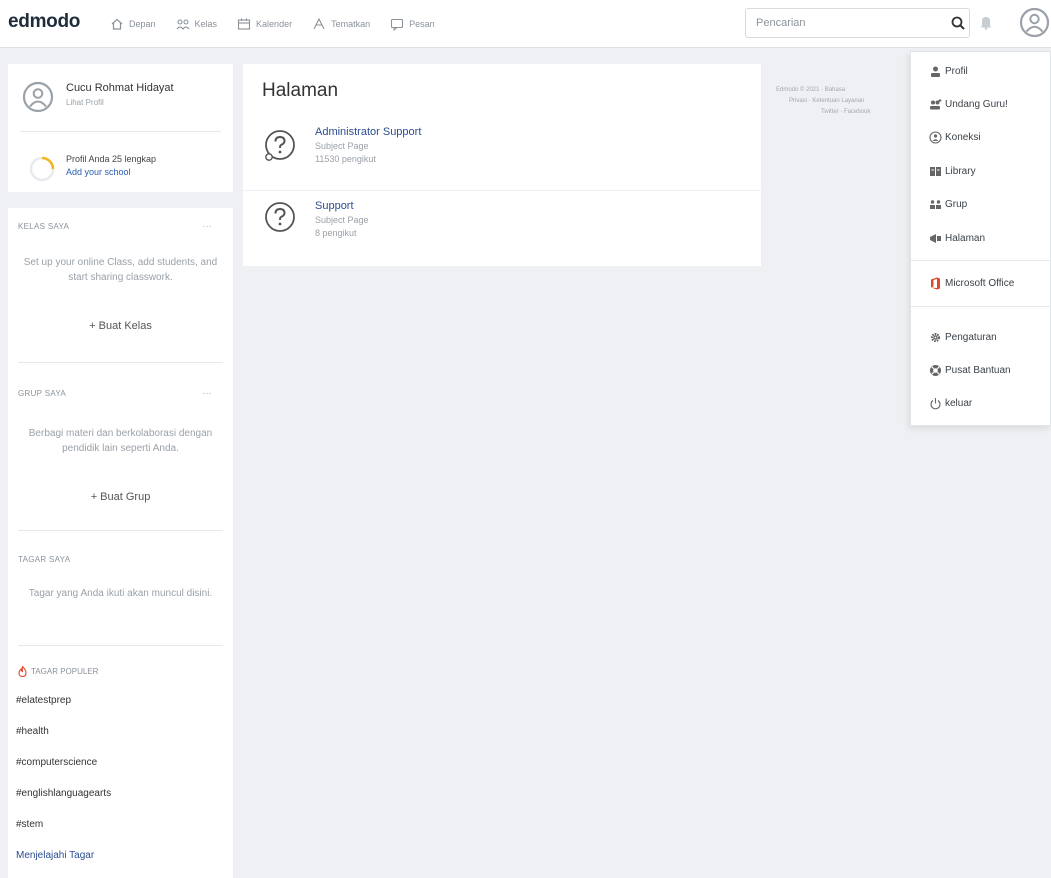 The height and width of the screenshot is (878, 1051). What do you see at coordinates (981, 71) in the screenshot?
I see `menu-item-profile: Profil` at bounding box center [981, 71].